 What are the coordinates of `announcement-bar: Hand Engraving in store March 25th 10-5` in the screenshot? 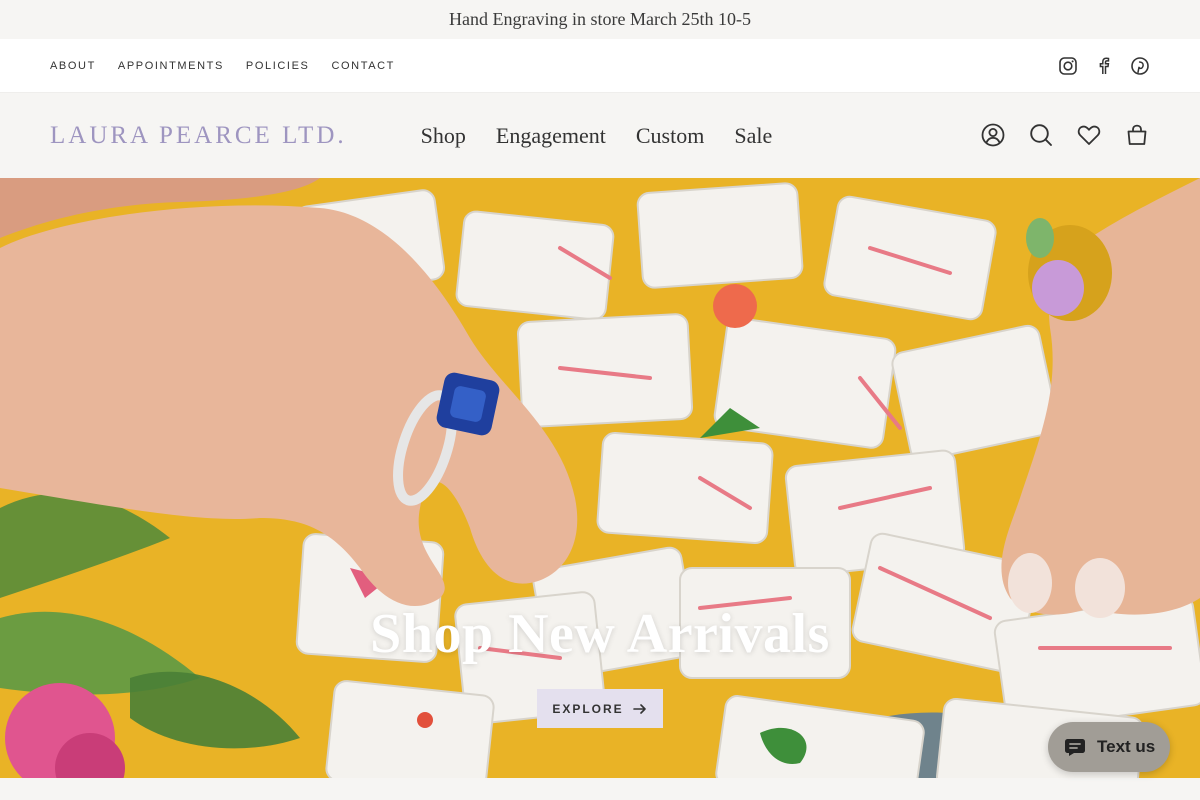 It's located at (600, 19).